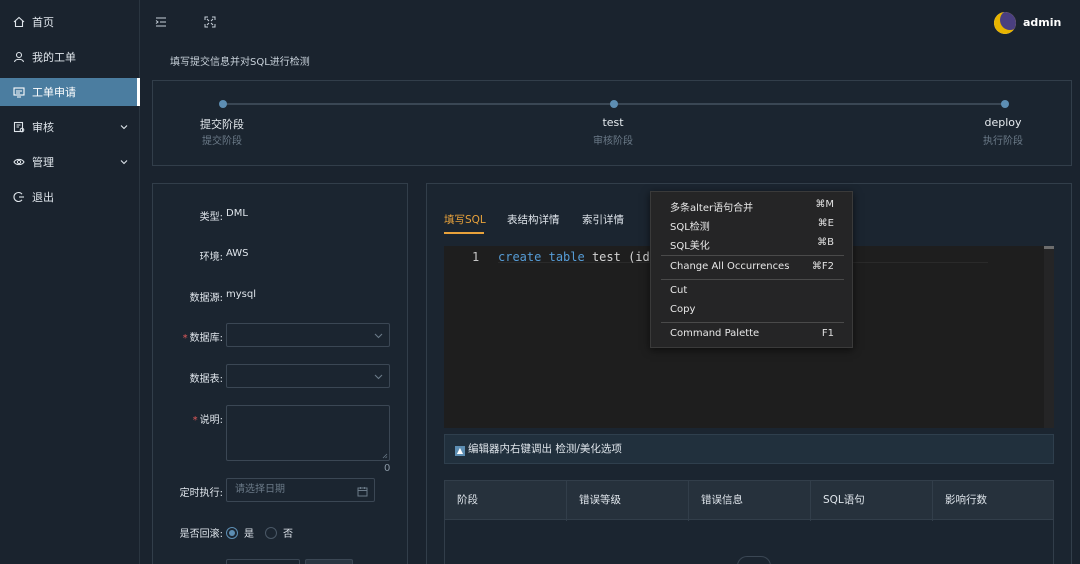 The height and width of the screenshot is (564, 1080). I want to click on home-icon, so click(19, 22).